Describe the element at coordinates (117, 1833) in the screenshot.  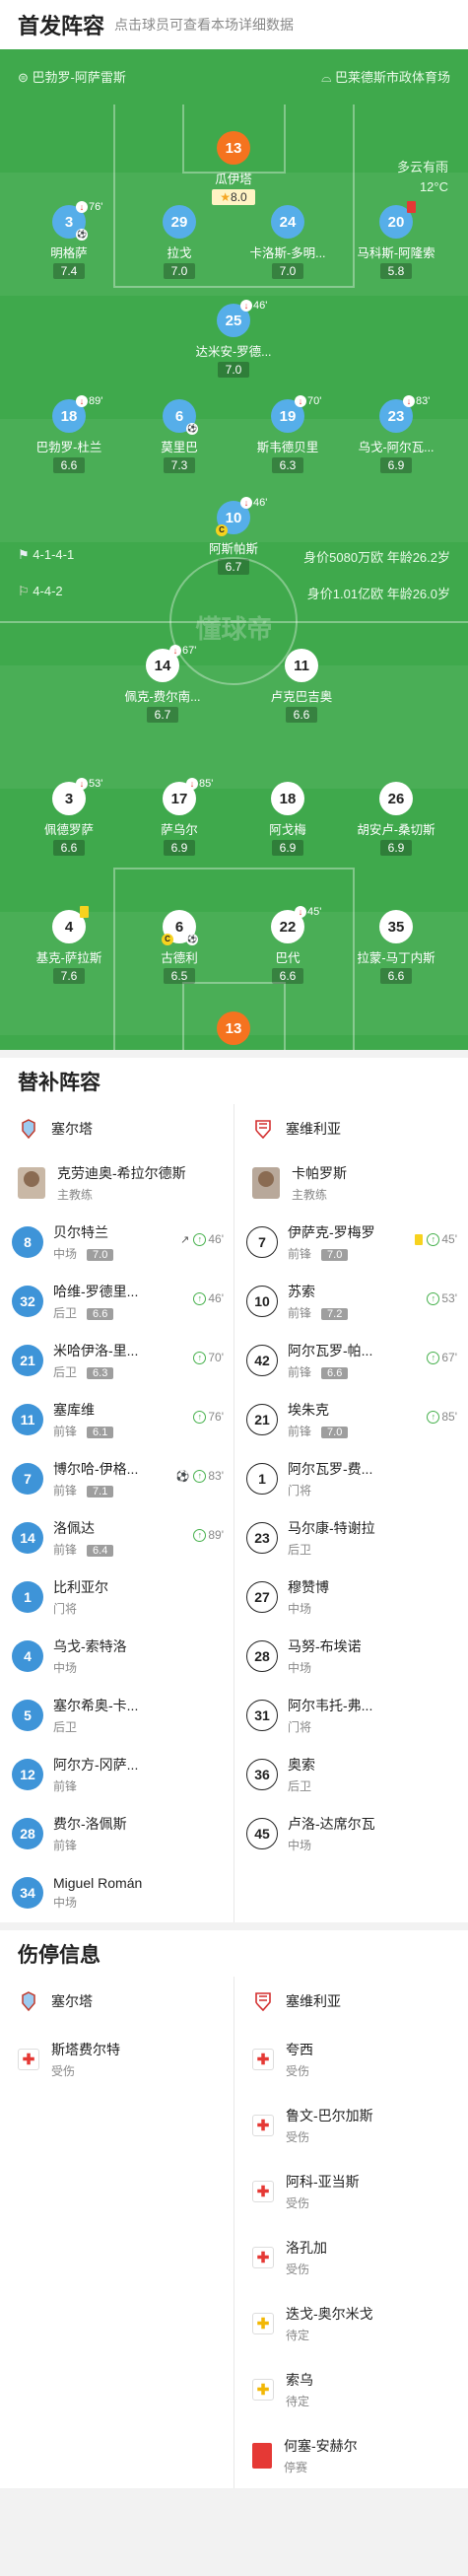
I see `sub-player-row: 28 费尔-洛佩斯 前锋` at that location.